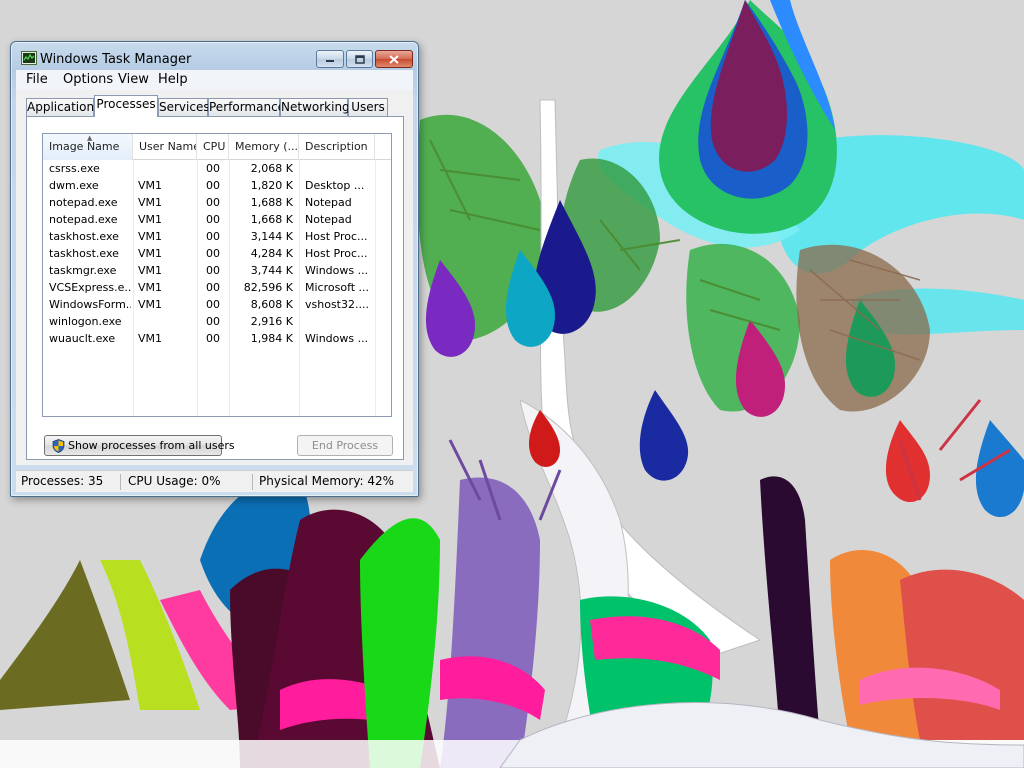 The image size is (1024, 768). I want to click on maximize-button, so click(359, 59).